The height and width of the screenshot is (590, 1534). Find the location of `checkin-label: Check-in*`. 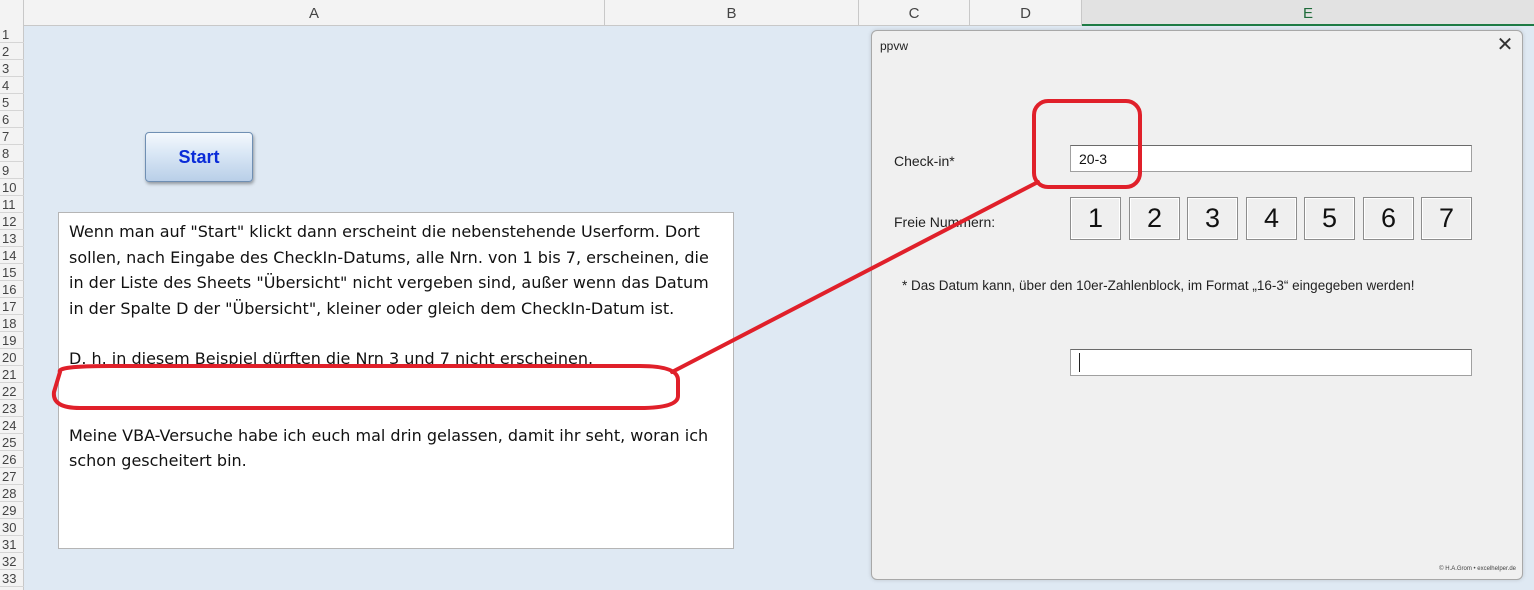

checkin-label: Check-in* is located at coordinates (924, 161).